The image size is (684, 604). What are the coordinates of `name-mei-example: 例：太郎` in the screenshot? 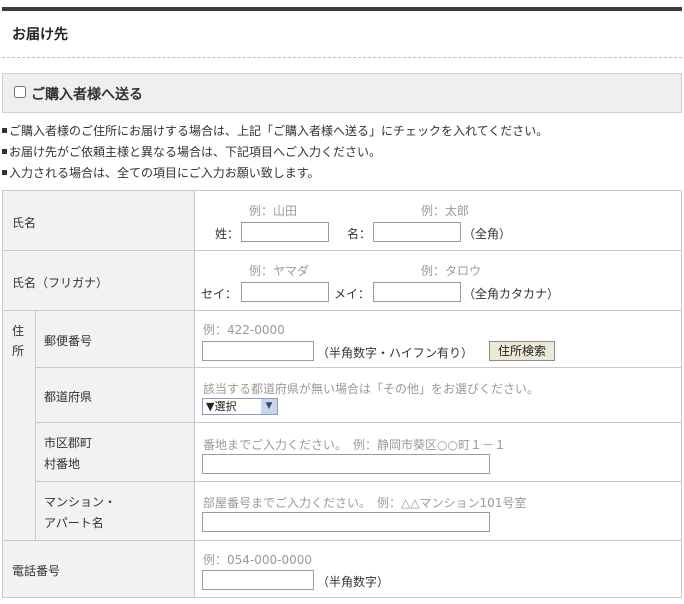 It's located at (445, 211).